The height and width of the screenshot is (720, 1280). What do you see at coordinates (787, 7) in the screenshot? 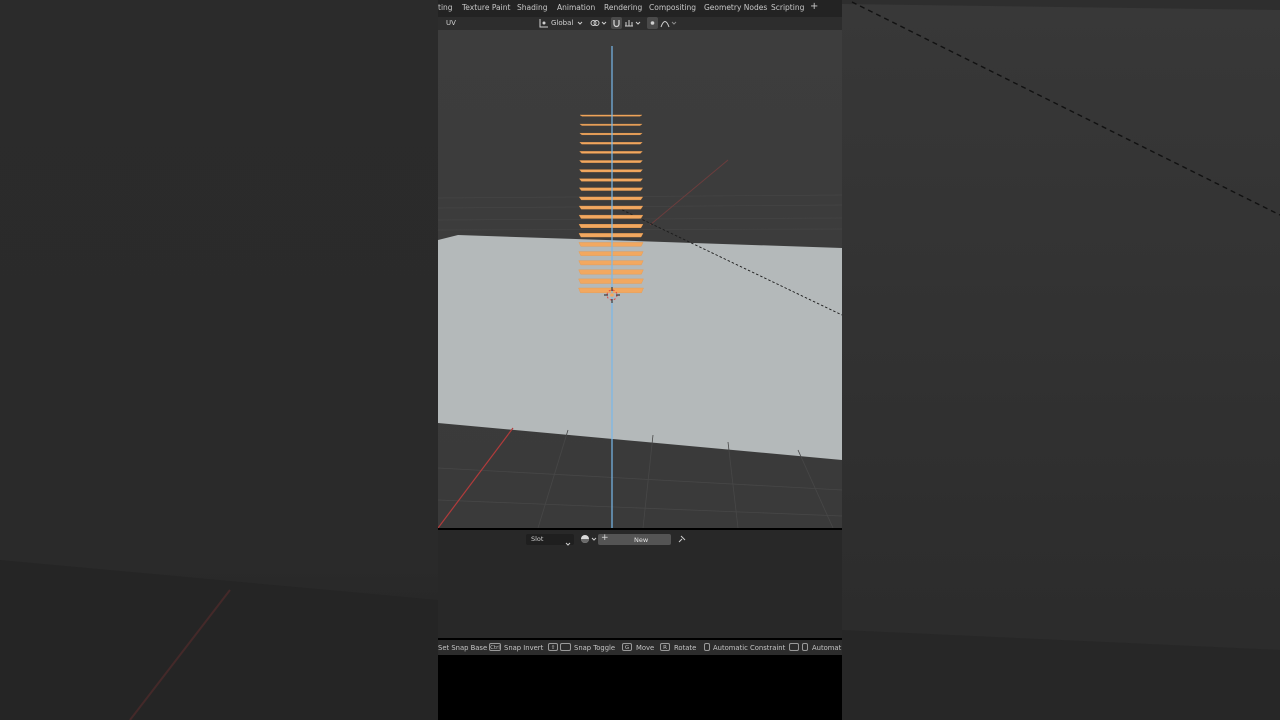
I see `tab-scripting: Scripting` at bounding box center [787, 7].